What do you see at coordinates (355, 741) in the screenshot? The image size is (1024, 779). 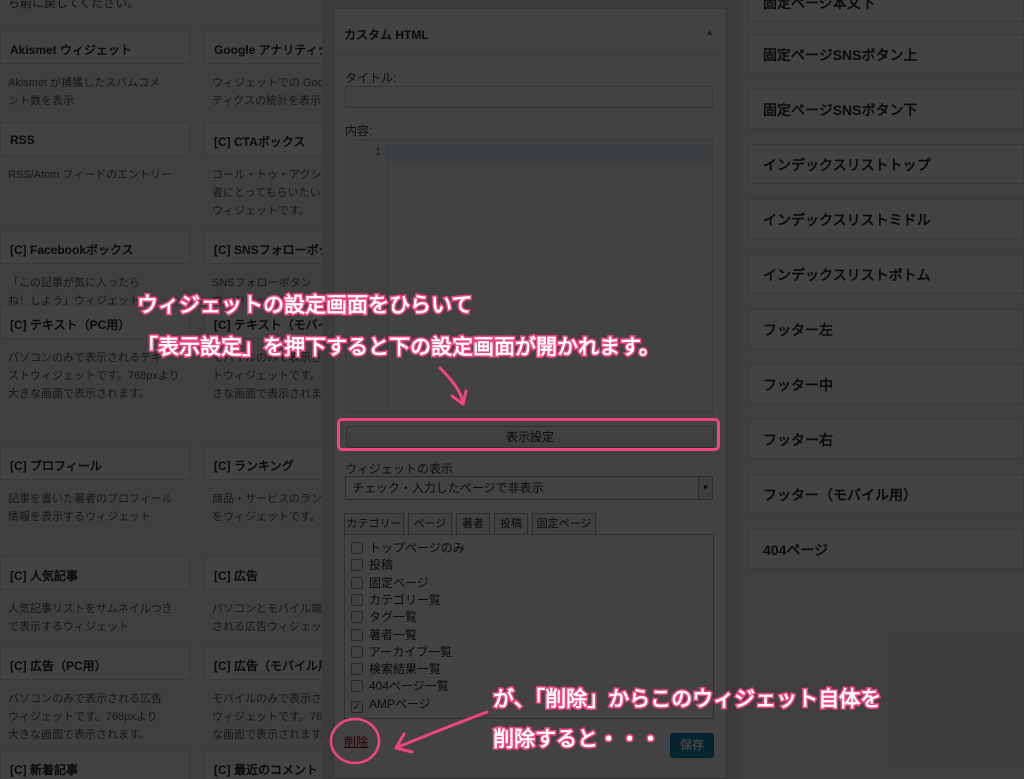 I see `delete-circle-icon` at bounding box center [355, 741].